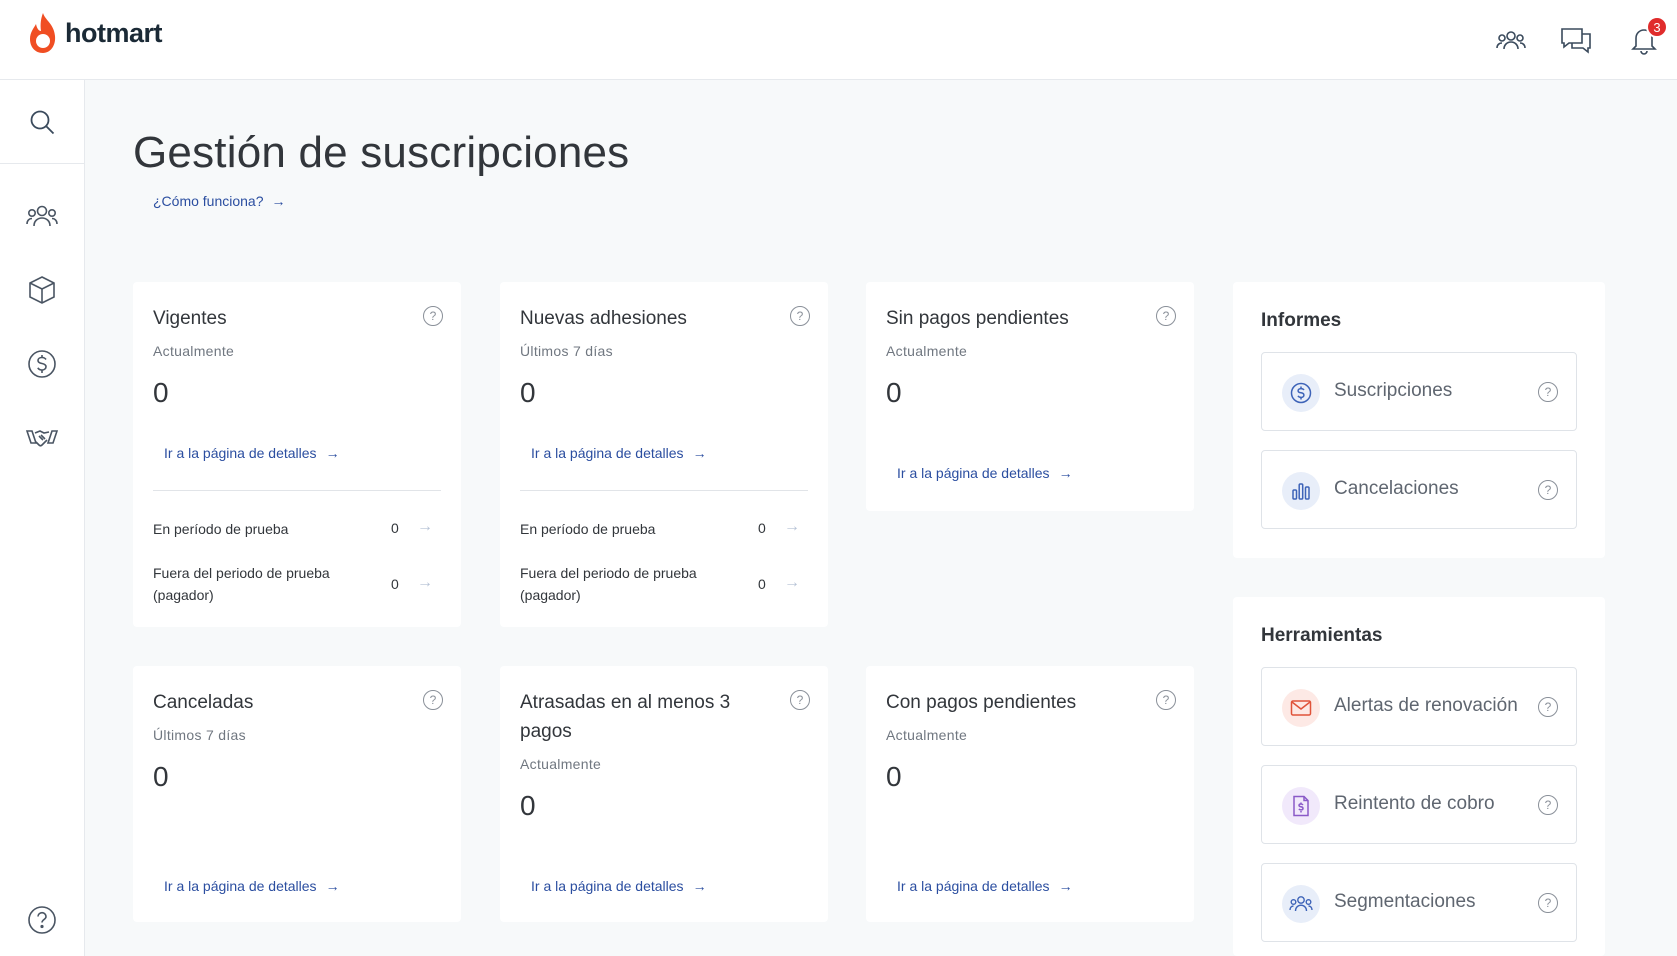 The image size is (1677, 956). What do you see at coordinates (603, 318) in the screenshot?
I see `card-title: Nuevas adhesiones` at bounding box center [603, 318].